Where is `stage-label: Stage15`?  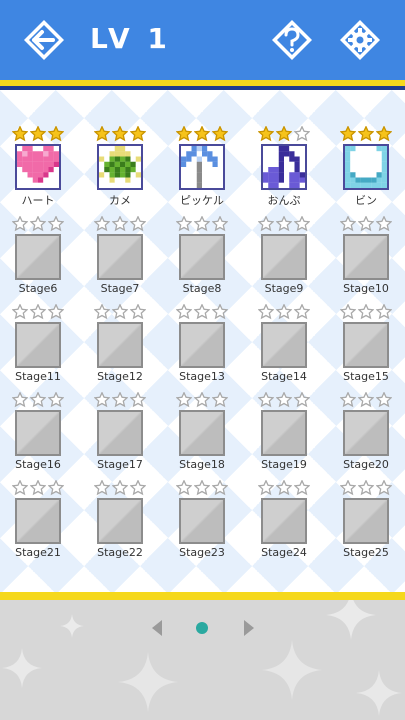
stage-label: Stage15 is located at coordinates (366, 376).